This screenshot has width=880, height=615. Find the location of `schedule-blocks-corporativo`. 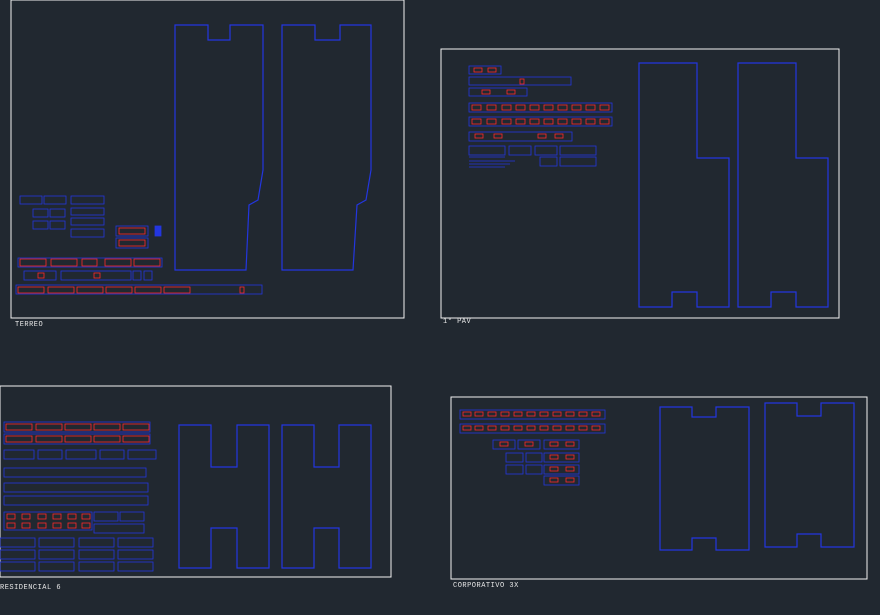

schedule-blocks-corporativo is located at coordinates (532, 447).